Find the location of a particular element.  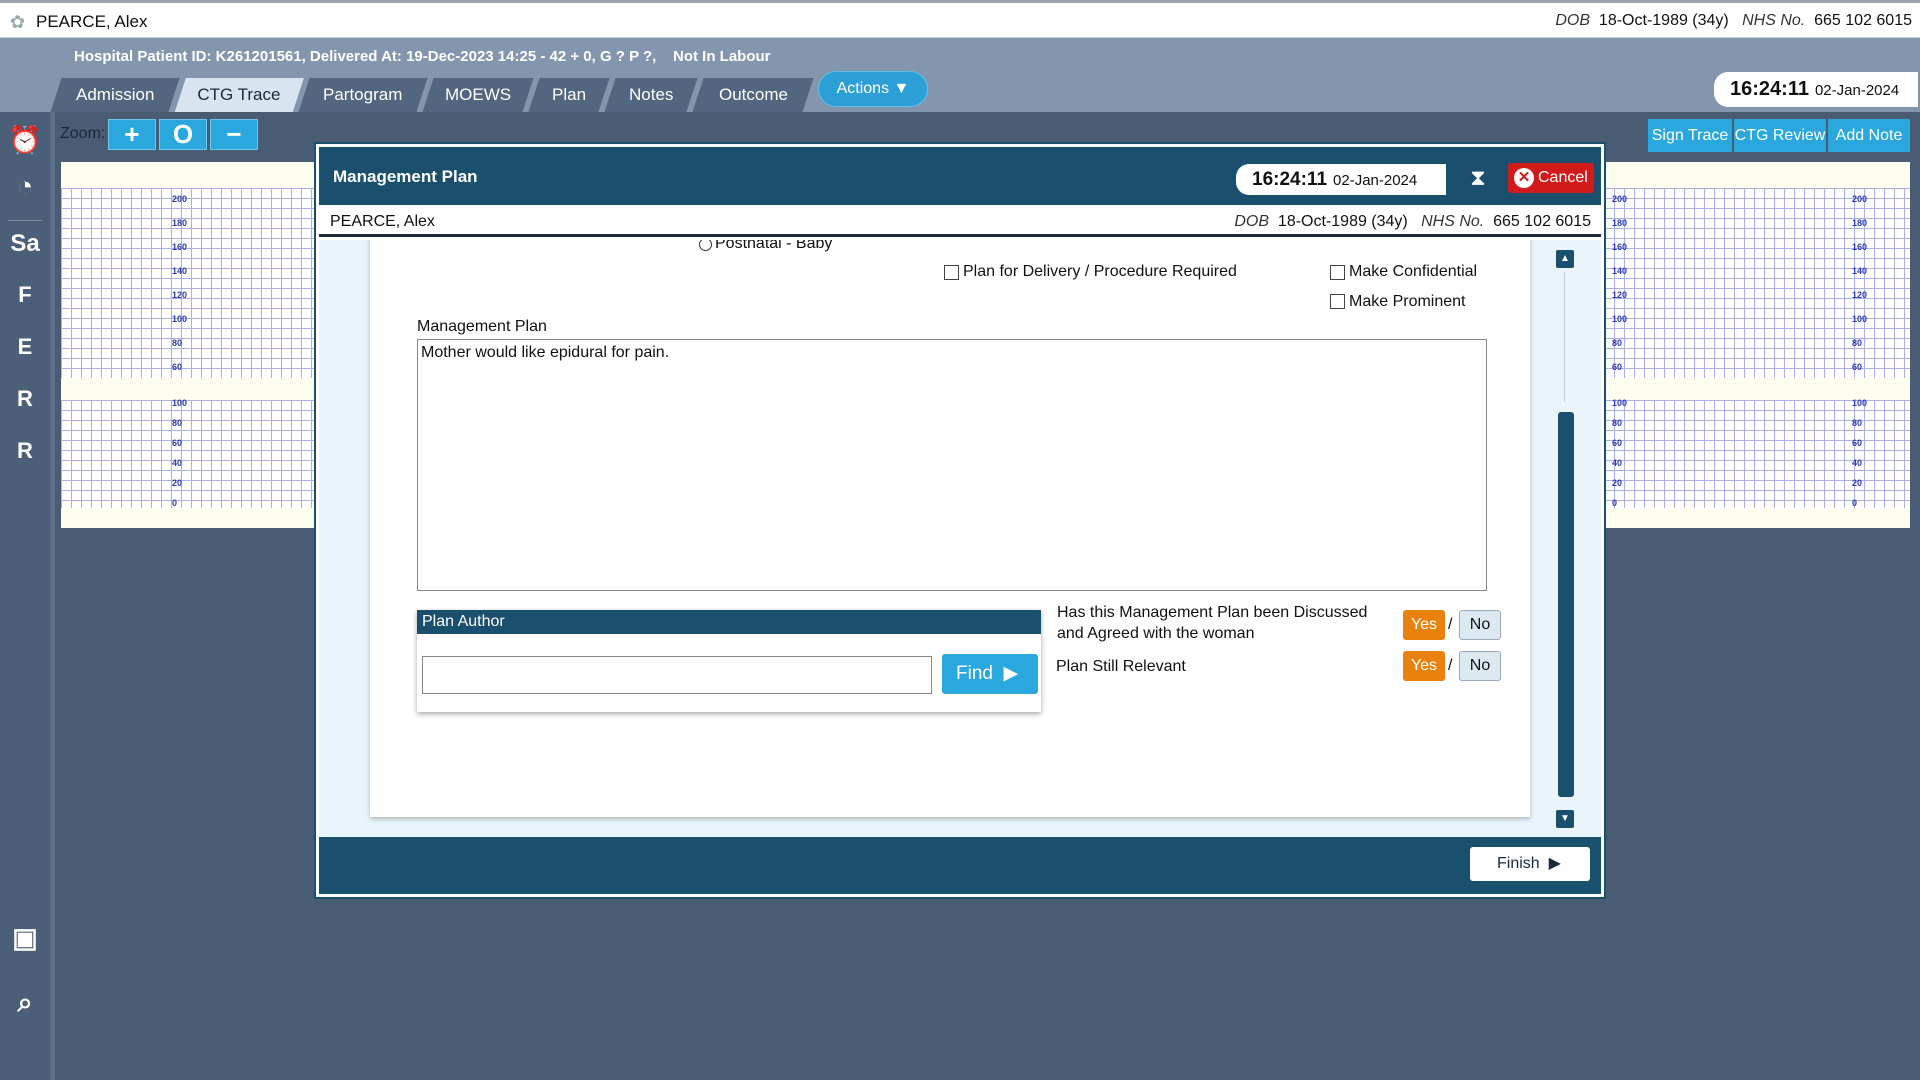

play-arrow-icon: ▶ is located at coordinates (1011, 673).